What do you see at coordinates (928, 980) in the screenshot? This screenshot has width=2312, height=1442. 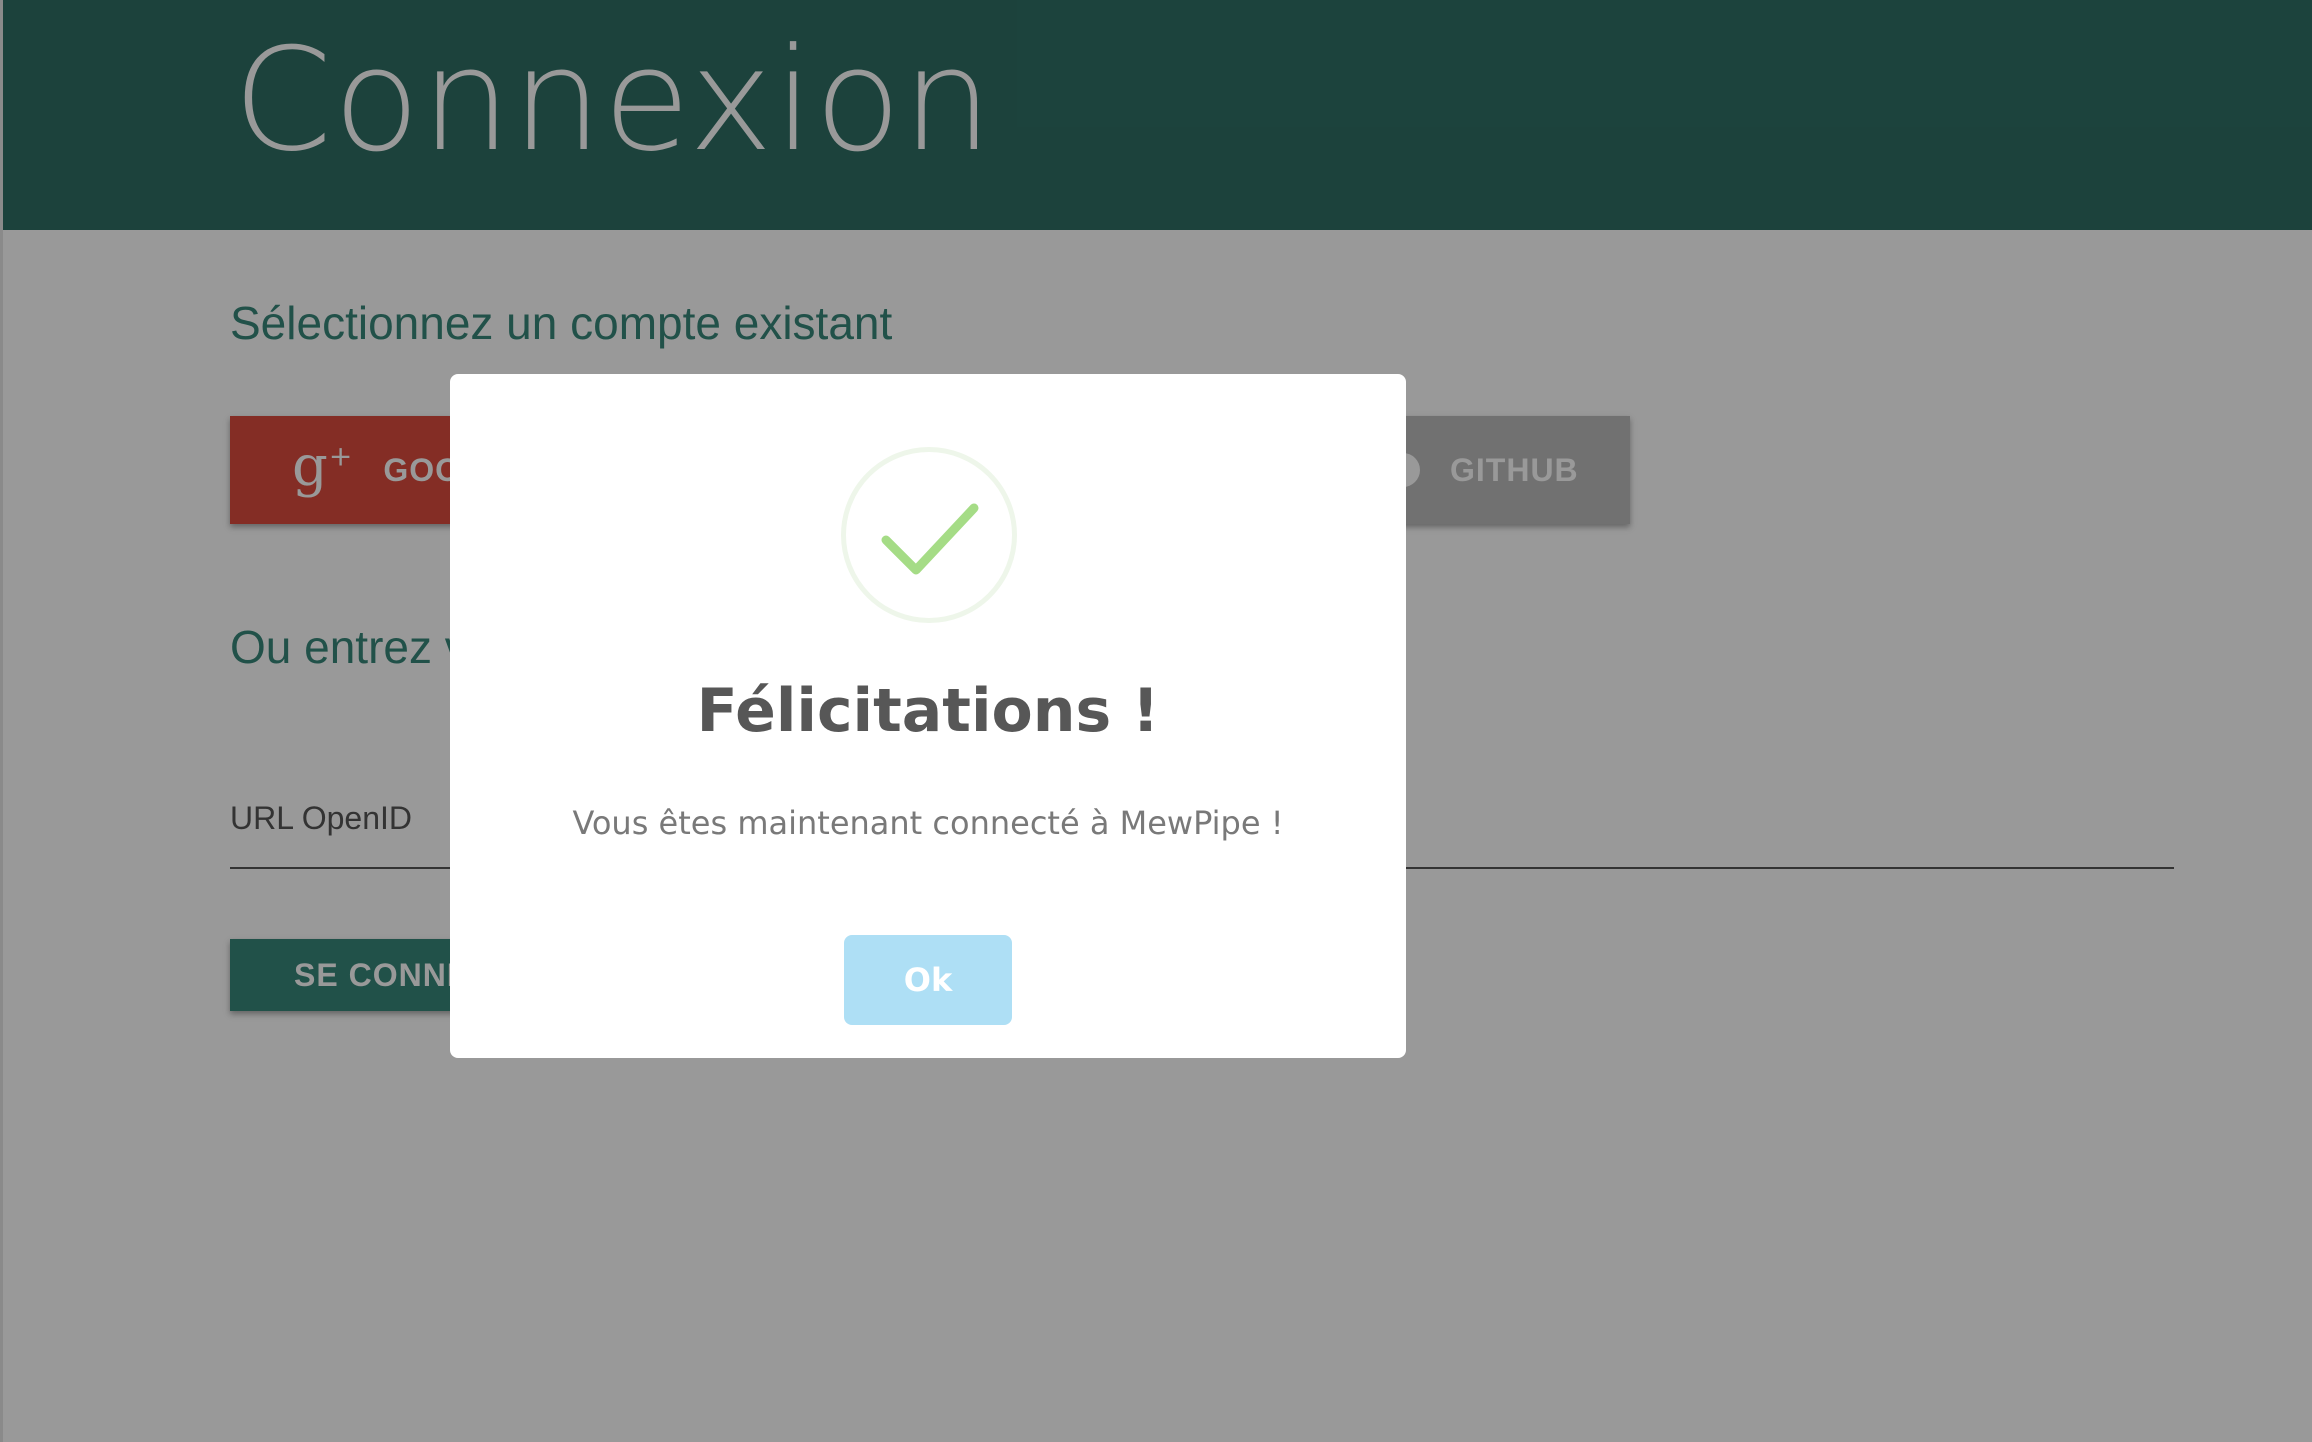 I see `ok-button: Ok` at bounding box center [928, 980].